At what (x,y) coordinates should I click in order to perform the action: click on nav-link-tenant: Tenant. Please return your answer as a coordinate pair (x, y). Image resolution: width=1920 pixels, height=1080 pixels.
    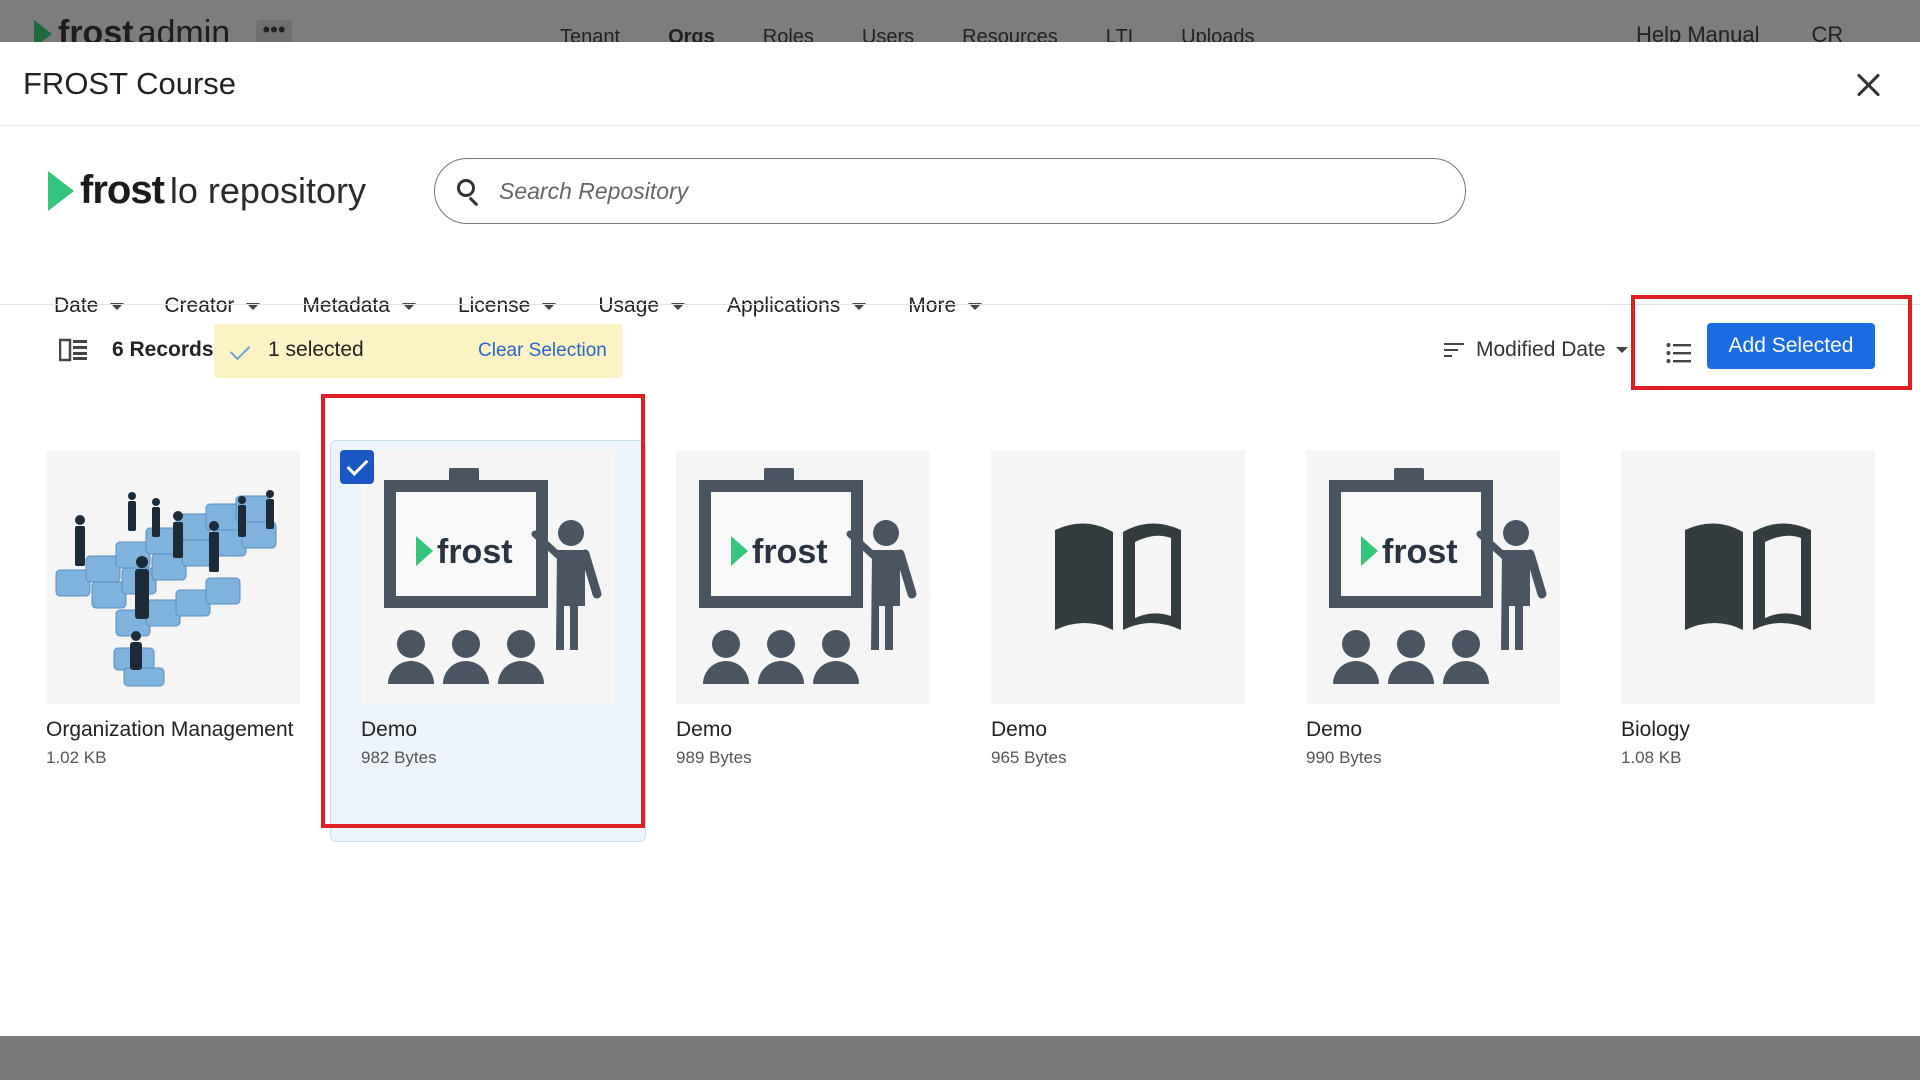
    Looking at the image, I should click on (590, 34).